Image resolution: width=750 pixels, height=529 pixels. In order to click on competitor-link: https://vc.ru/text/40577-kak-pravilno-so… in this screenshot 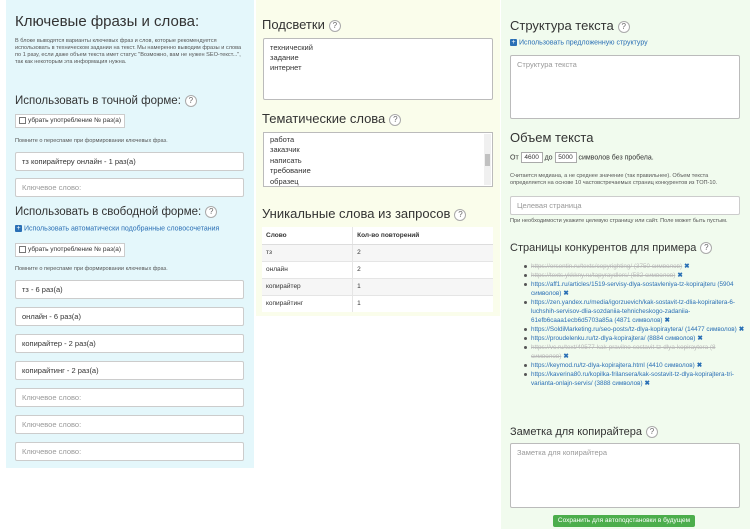, I will do `click(619, 347)`.